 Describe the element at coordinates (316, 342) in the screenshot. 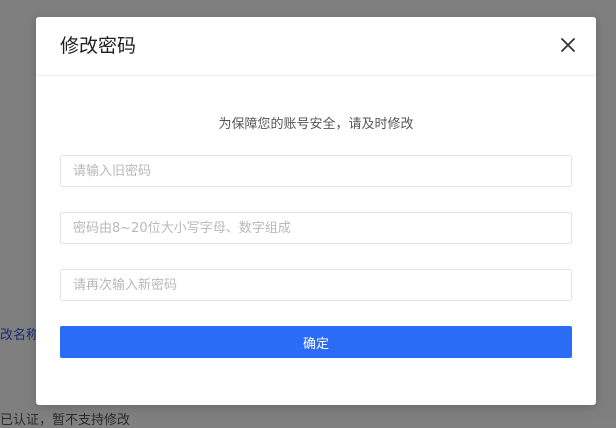

I see `confirm-button: 确定` at that location.